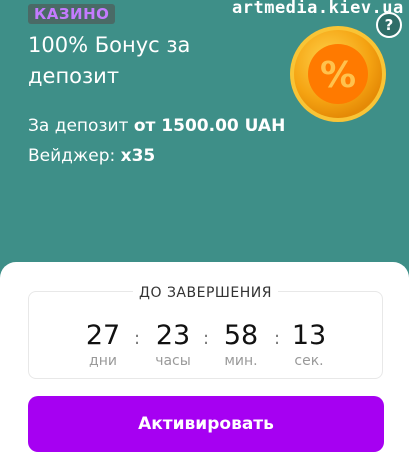 The height and width of the screenshot is (459, 409). What do you see at coordinates (173, 335) in the screenshot?
I see `timer-hours-value: 23` at bounding box center [173, 335].